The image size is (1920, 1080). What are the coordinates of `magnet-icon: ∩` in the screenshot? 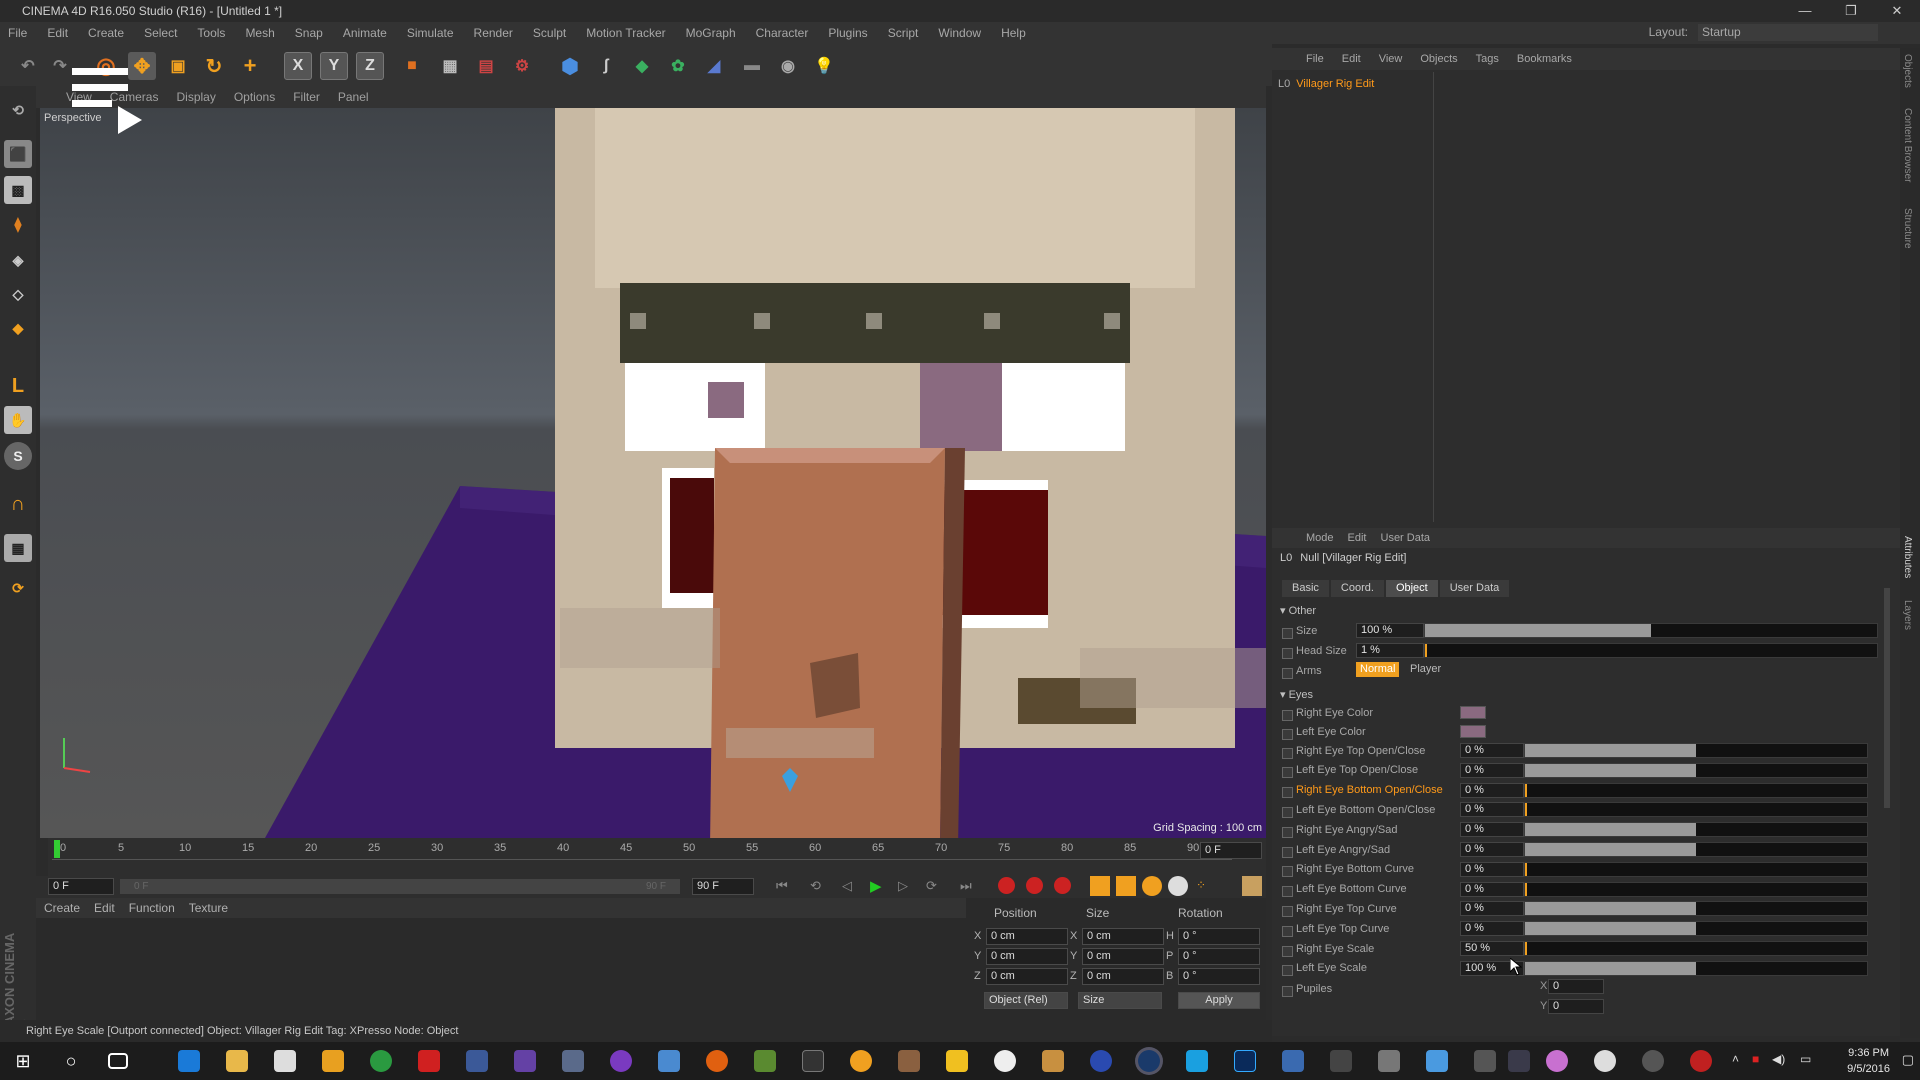 It's located at (18, 504).